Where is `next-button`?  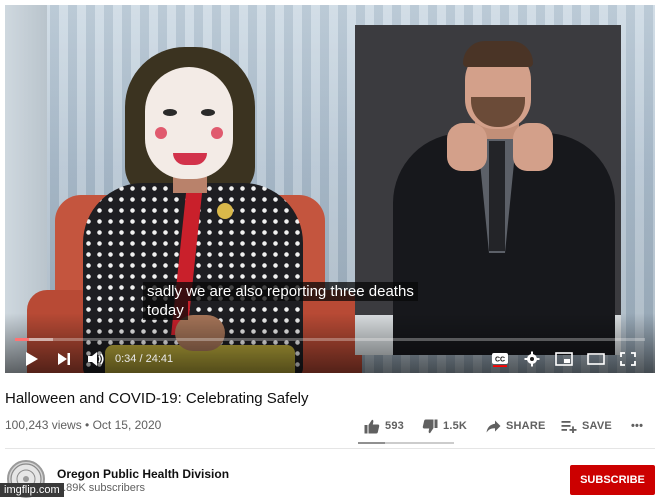
next-button is located at coordinates (64, 359).